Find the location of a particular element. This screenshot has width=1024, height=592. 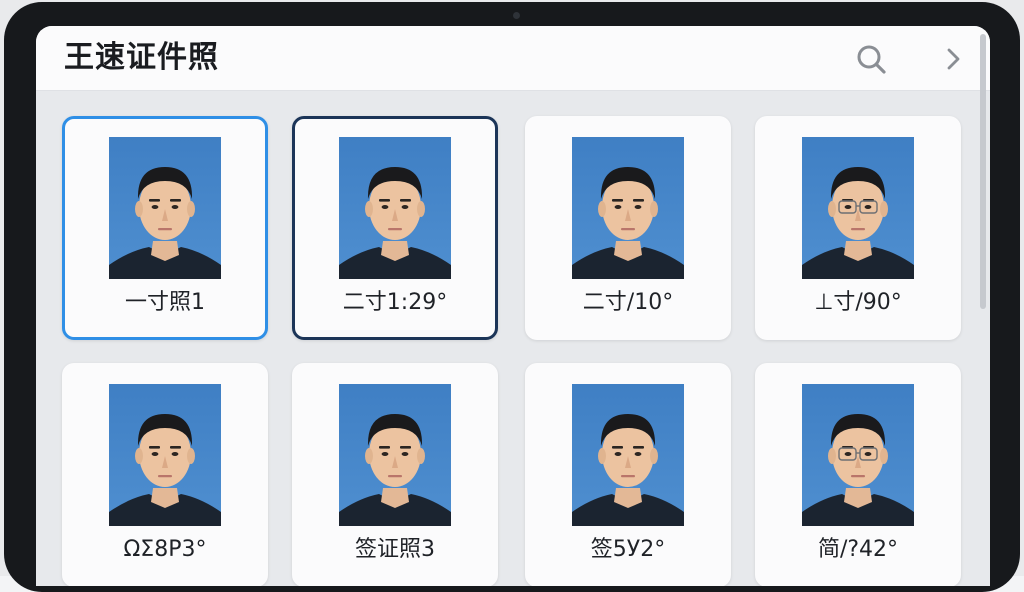

photo-card: 一寸照1 is located at coordinates (165, 228).